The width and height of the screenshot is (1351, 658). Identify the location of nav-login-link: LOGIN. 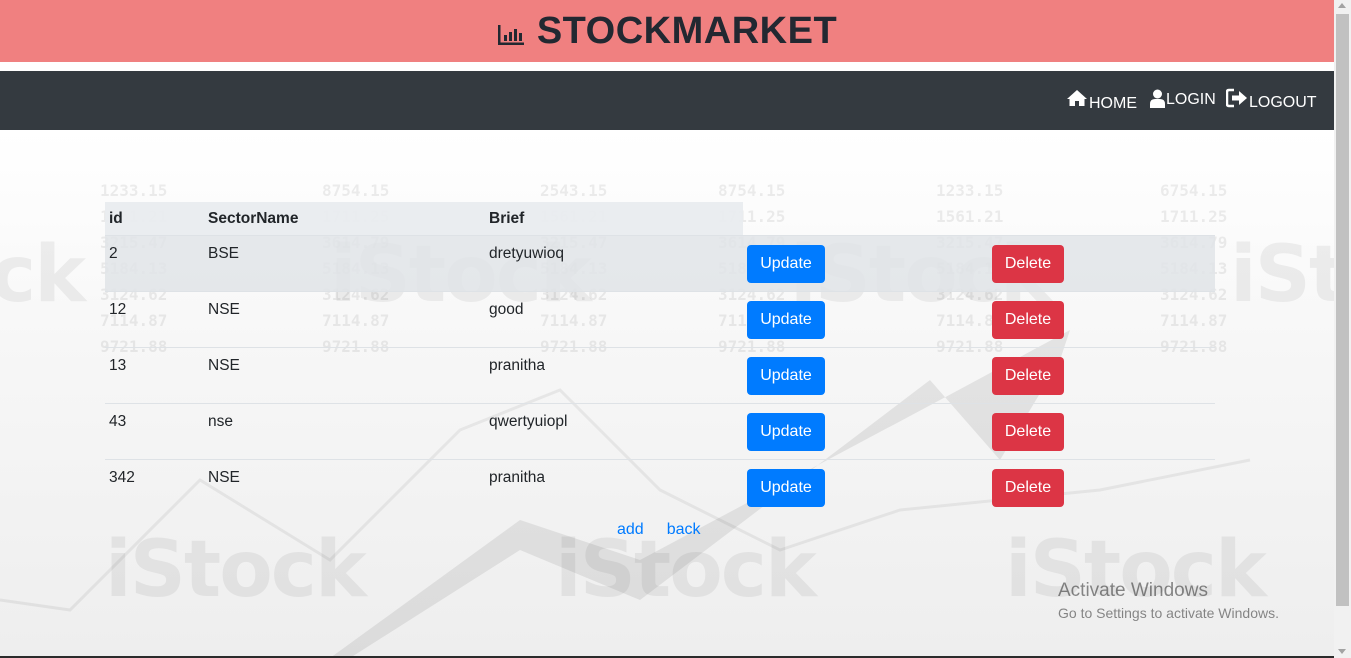
(1183, 100).